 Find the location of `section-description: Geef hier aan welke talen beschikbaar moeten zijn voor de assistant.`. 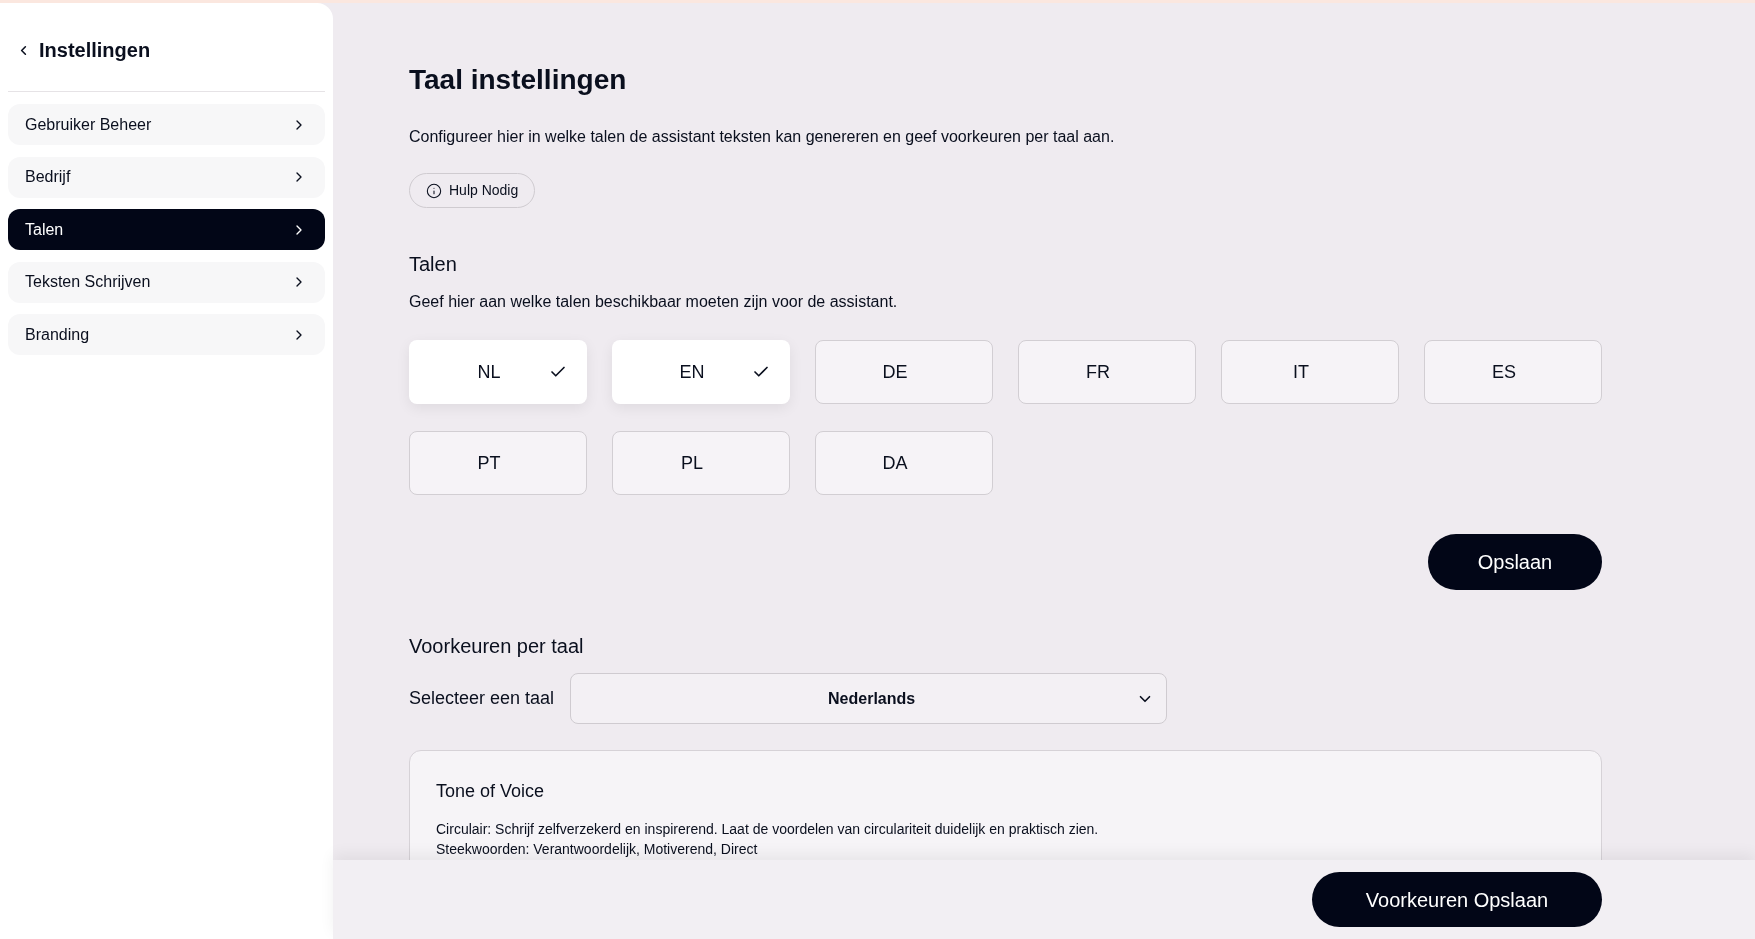

section-description: Geef hier aan welke talen beschikbaar moeten zijn voor de assistant. is located at coordinates (654, 302).